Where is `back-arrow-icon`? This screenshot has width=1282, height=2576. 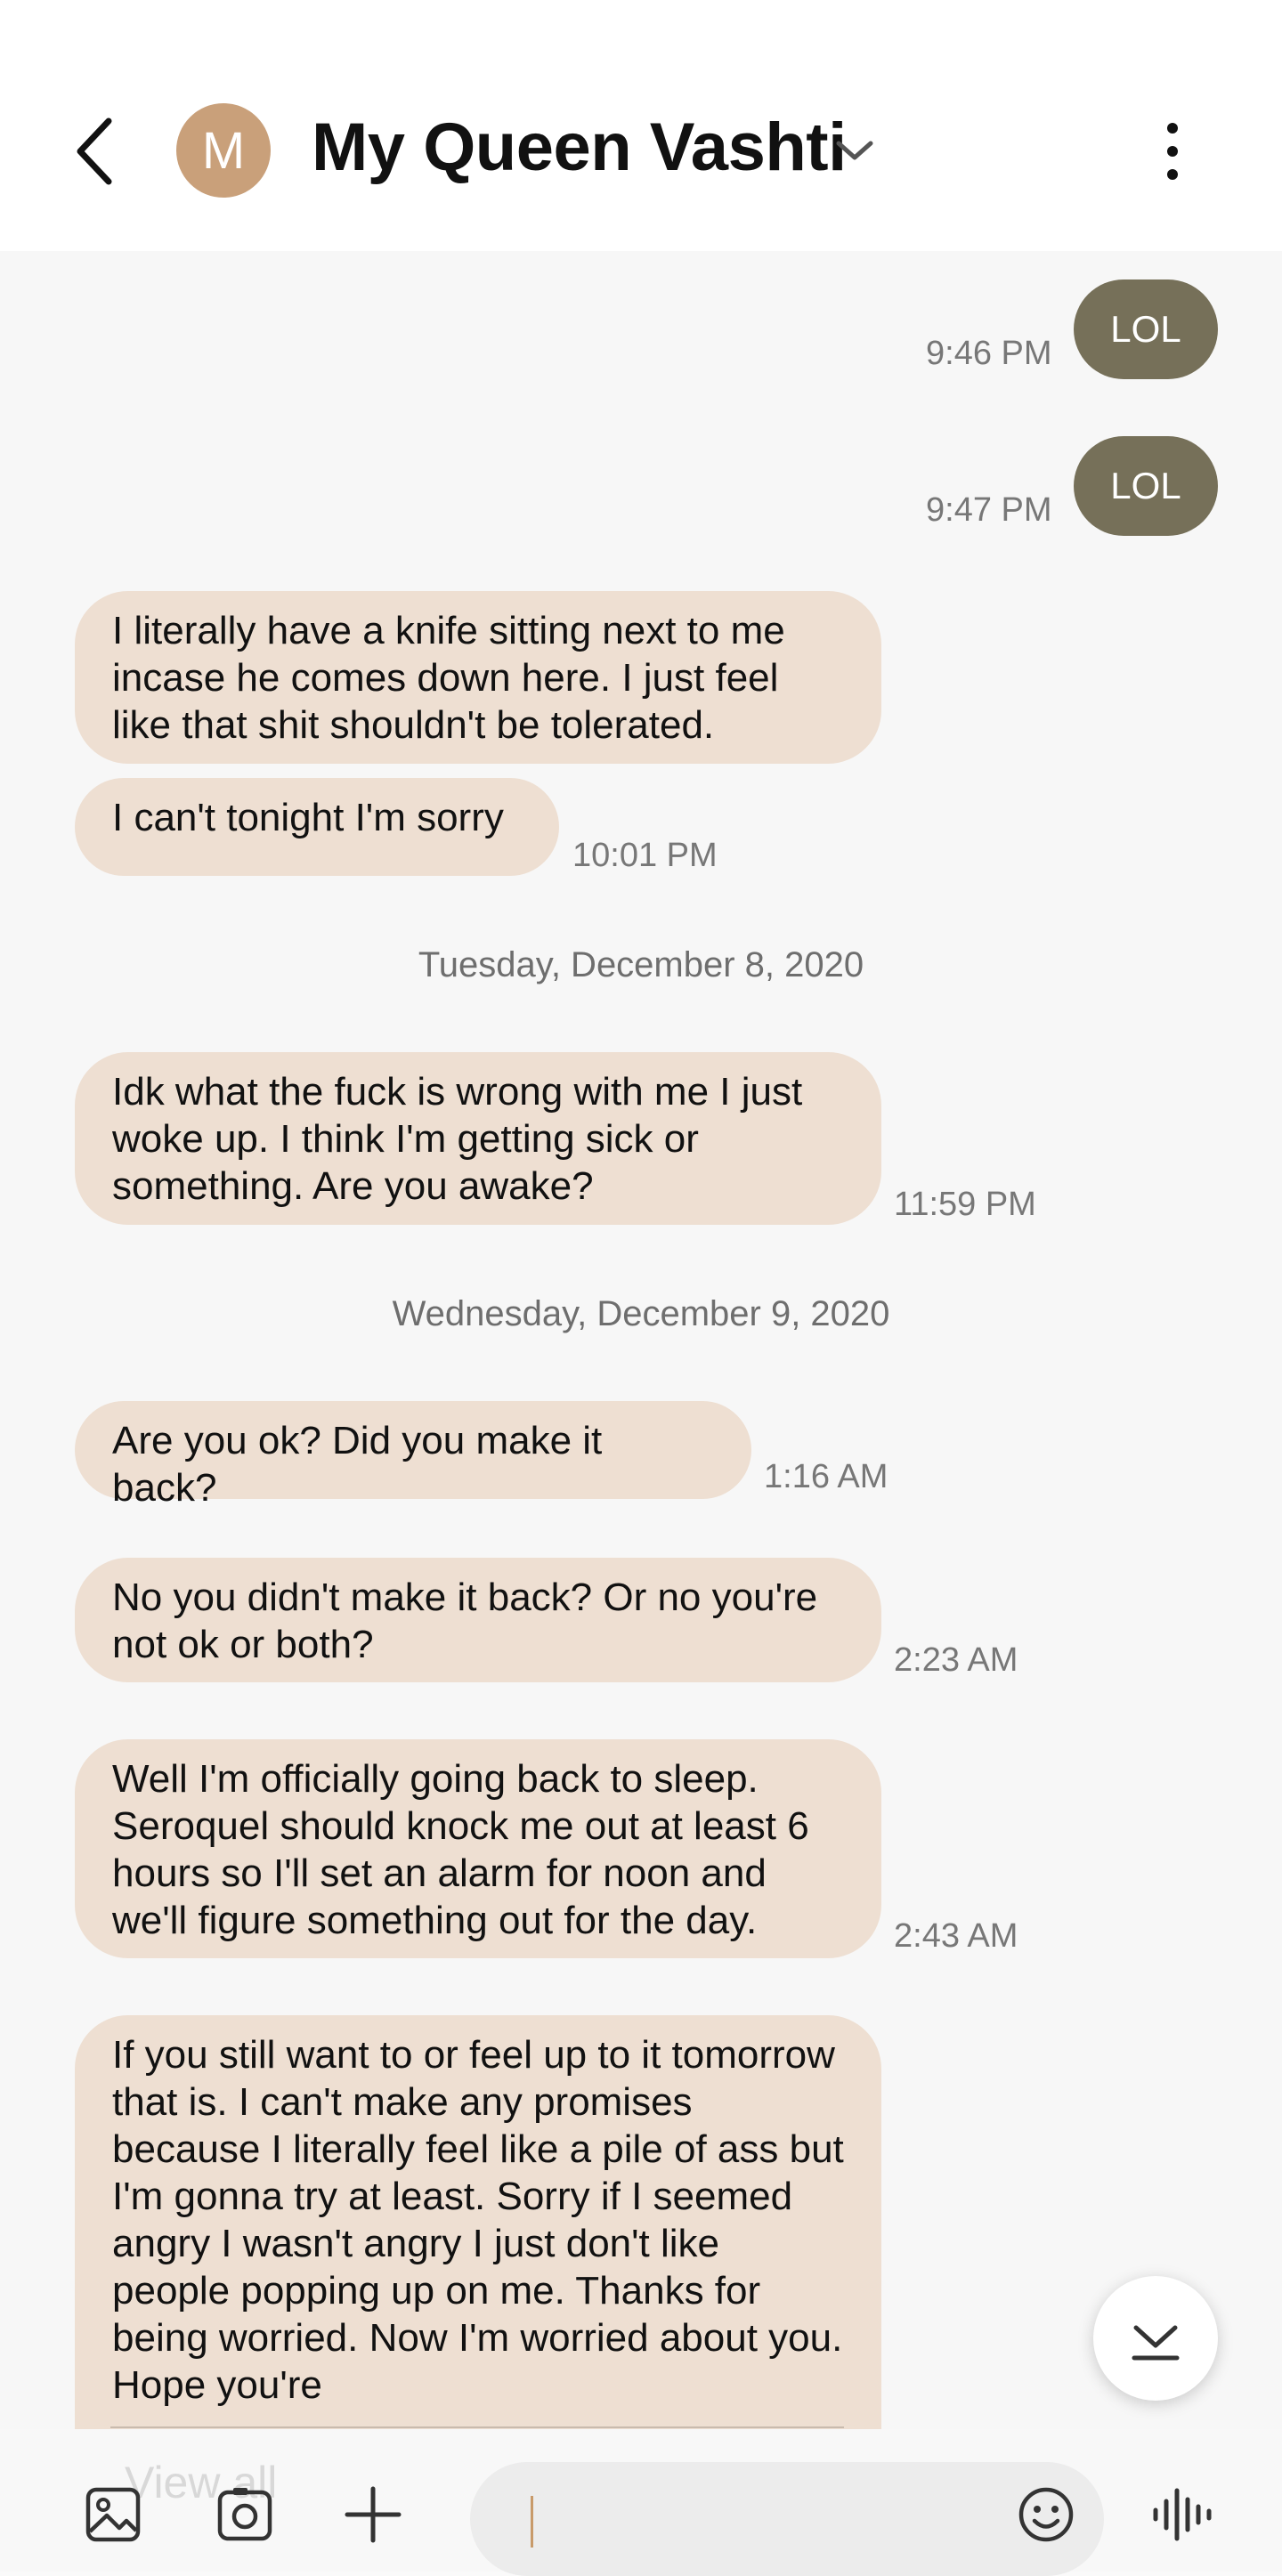 back-arrow-icon is located at coordinates (98, 152).